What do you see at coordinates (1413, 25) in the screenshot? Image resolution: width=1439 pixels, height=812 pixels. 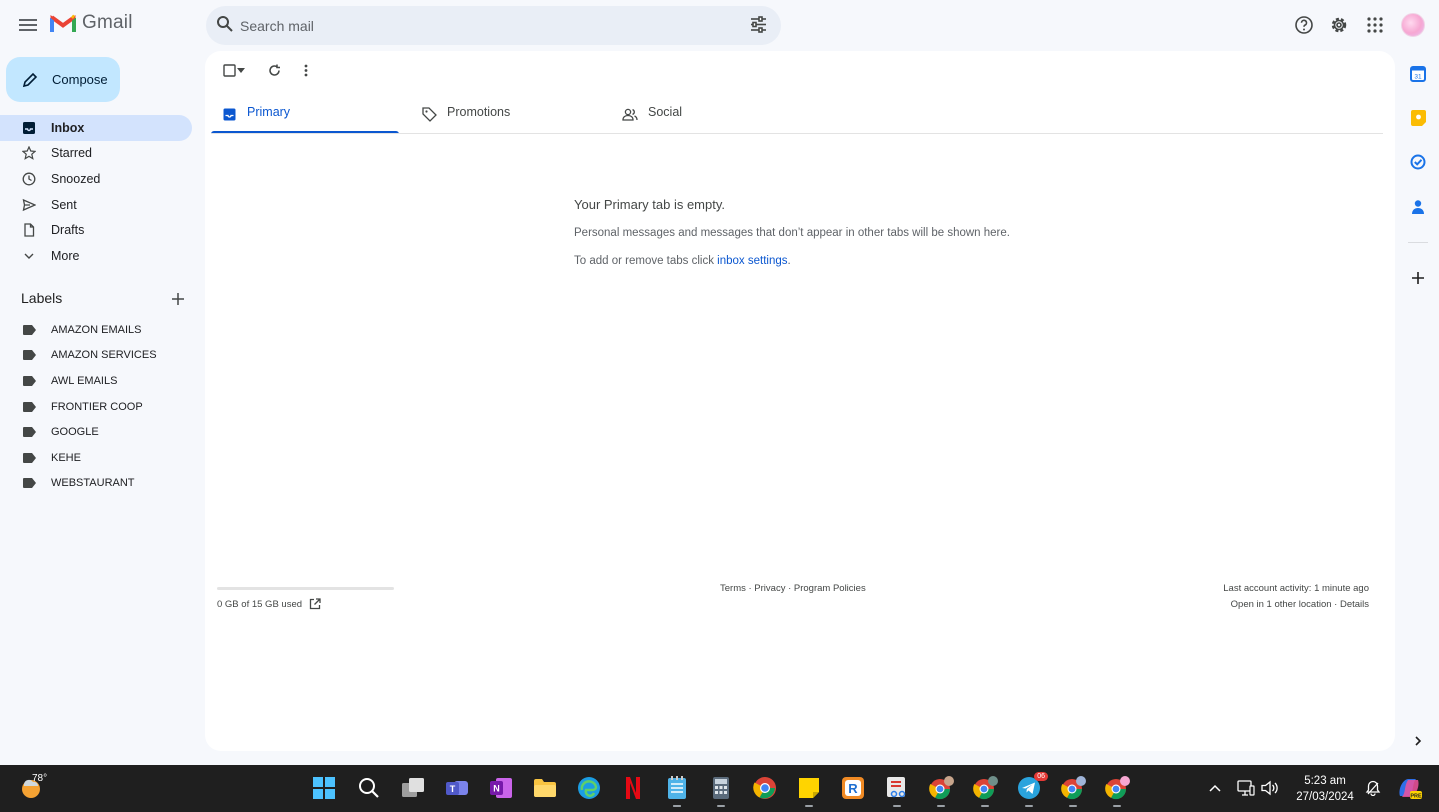 I see `account-avatar` at bounding box center [1413, 25].